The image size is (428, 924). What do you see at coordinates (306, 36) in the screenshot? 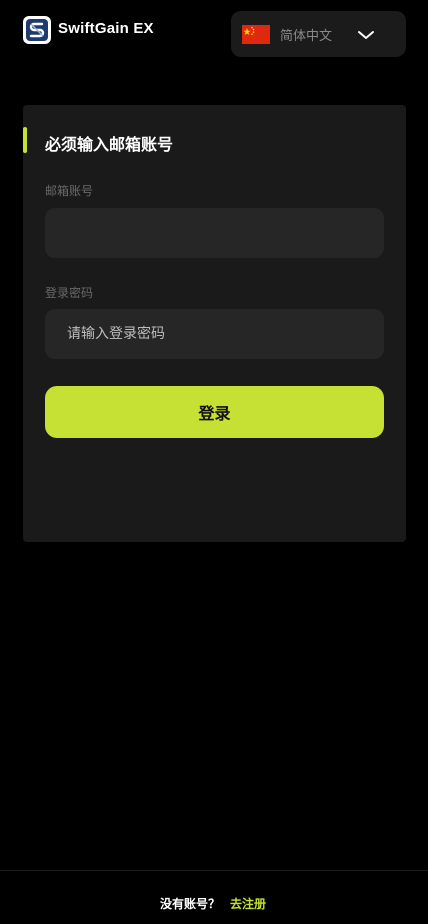
I see `language-label: 简体中文` at bounding box center [306, 36].